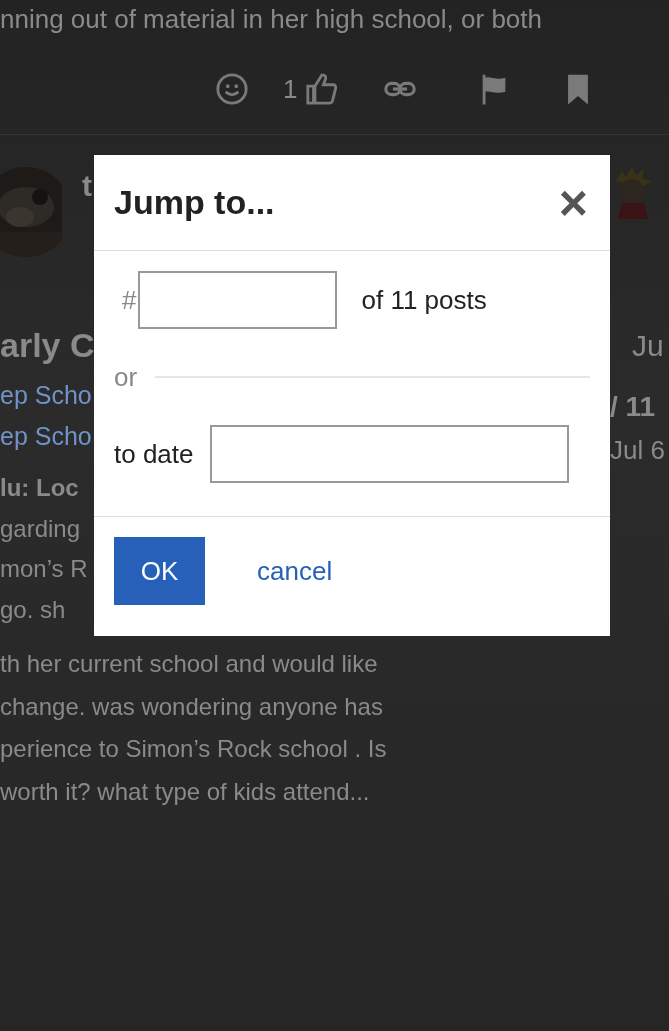  What do you see at coordinates (290, 89) in the screenshot?
I see `like-count: 1` at bounding box center [290, 89].